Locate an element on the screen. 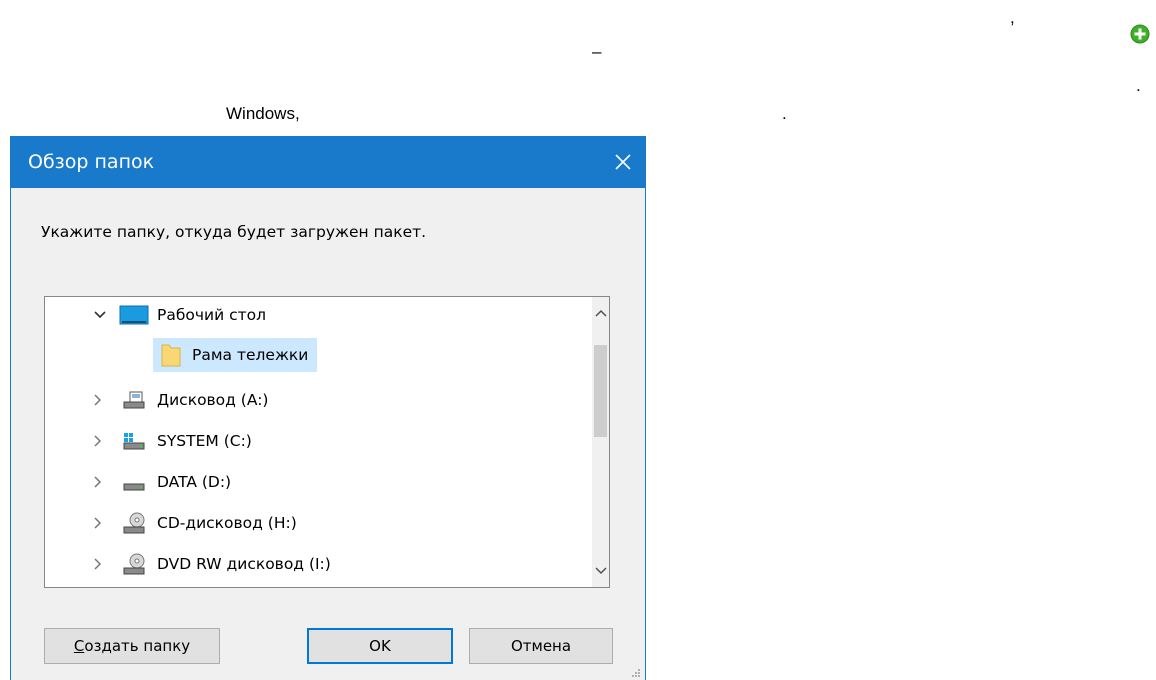  tree-item-label: Дисковод (A:) is located at coordinates (213, 400).